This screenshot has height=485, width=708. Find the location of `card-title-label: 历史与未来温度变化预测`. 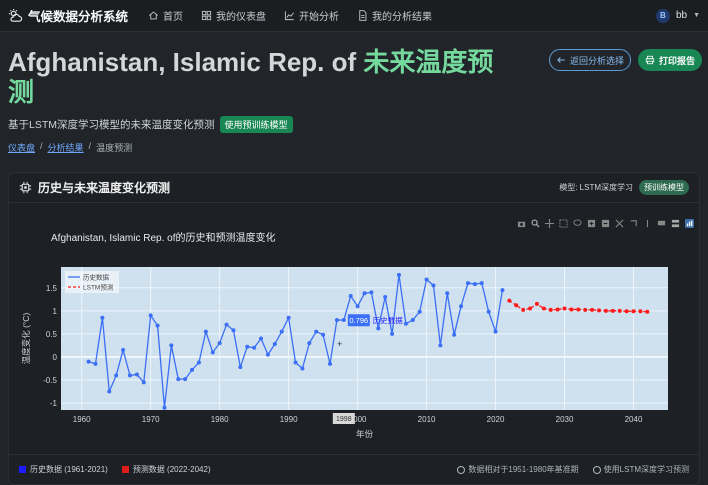

card-title-label: 历史与未来温度变化预测 is located at coordinates (104, 188).